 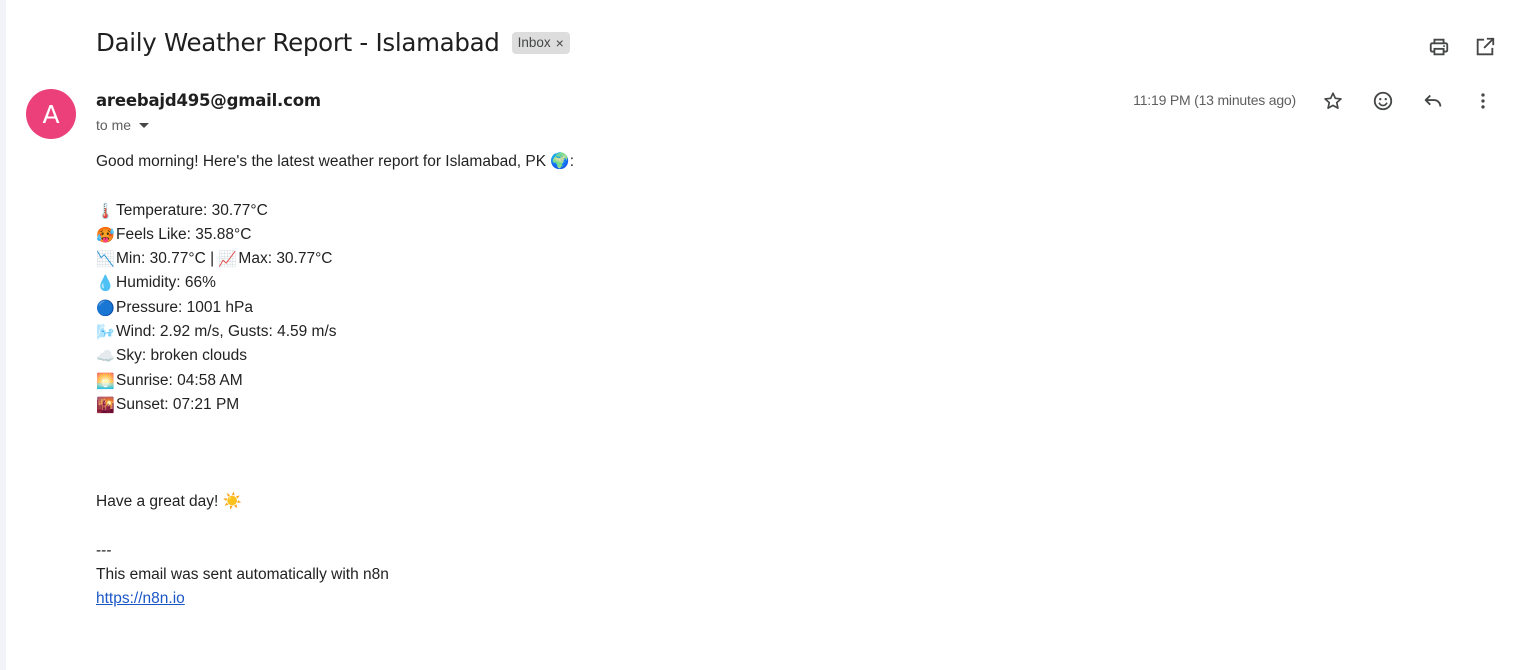 I want to click on recipient-line: to me, so click(x=123, y=125).